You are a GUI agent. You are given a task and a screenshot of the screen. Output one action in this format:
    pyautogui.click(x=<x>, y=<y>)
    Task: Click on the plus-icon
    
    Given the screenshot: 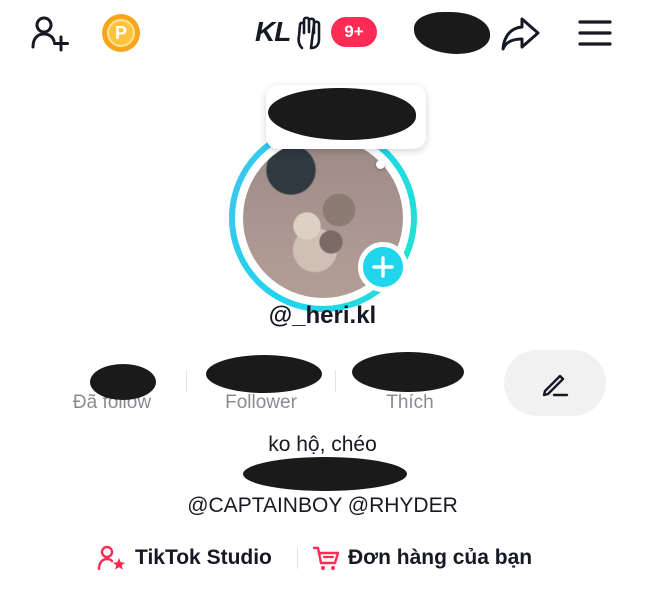 What is the action you would take?
    pyautogui.click(x=383, y=267)
    